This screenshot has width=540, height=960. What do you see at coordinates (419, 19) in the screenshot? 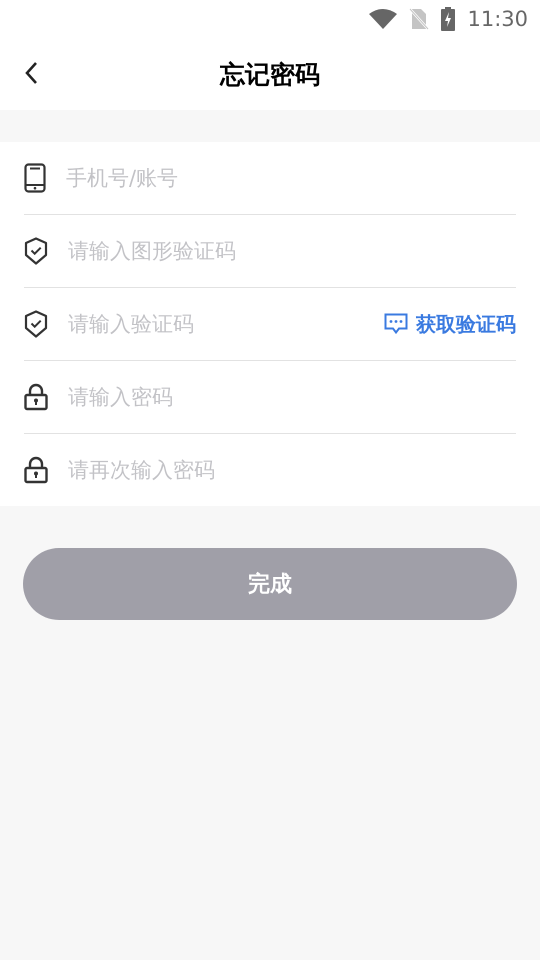
I see `no-sim-icon` at bounding box center [419, 19].